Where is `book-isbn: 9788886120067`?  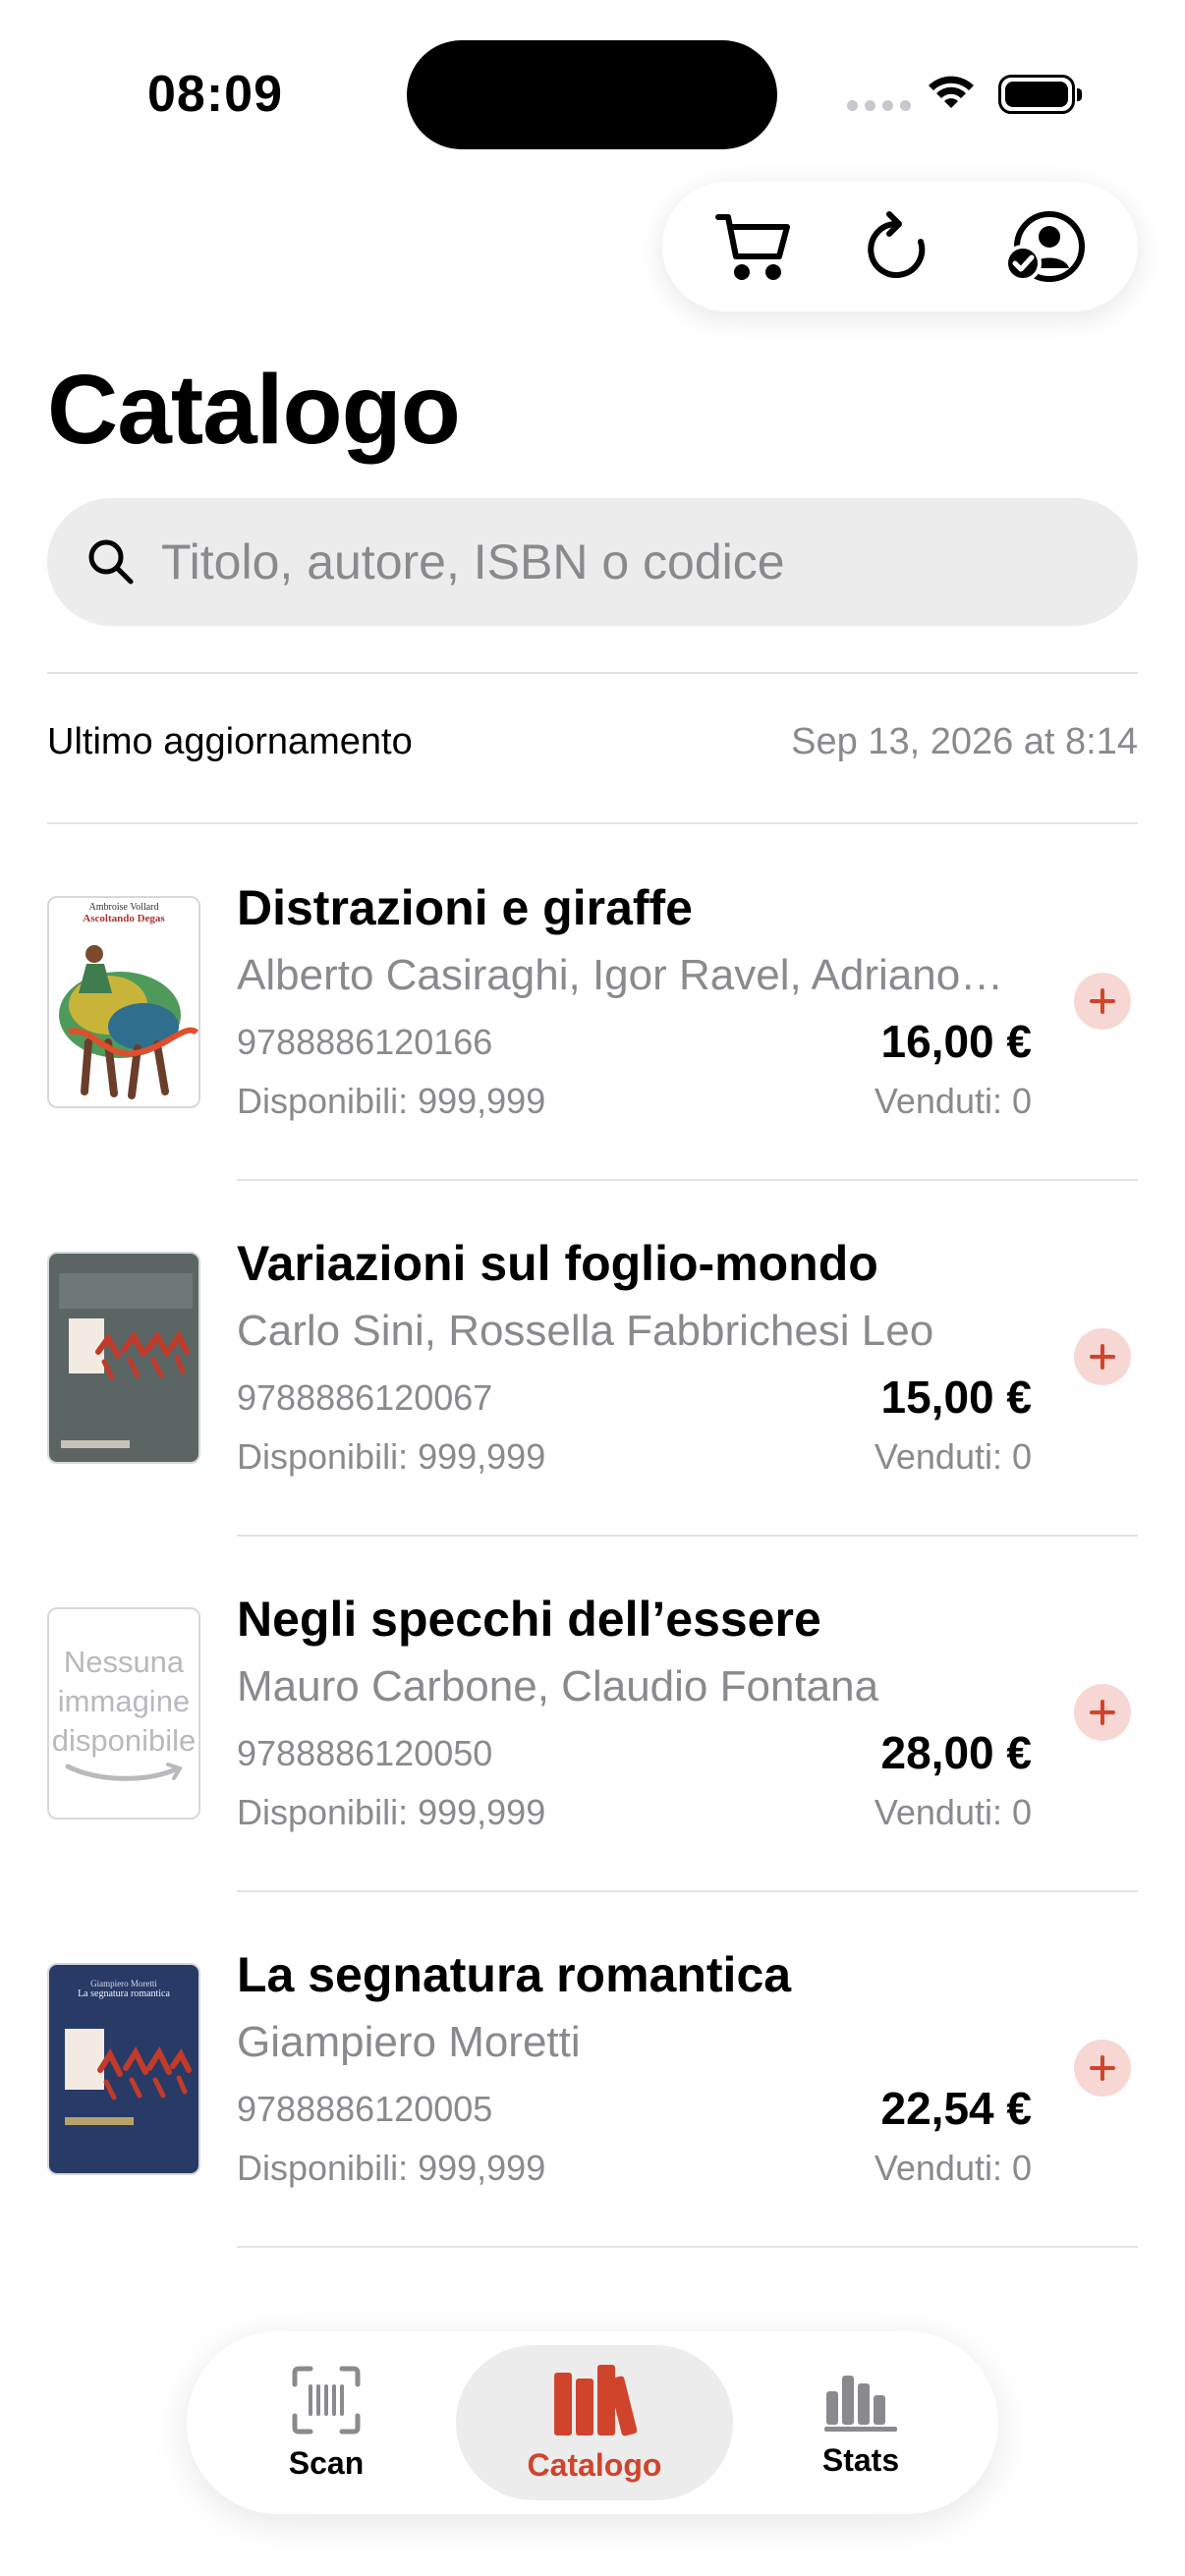 book-isbn: 9788886120067 is located at coordinates (365, 1397).